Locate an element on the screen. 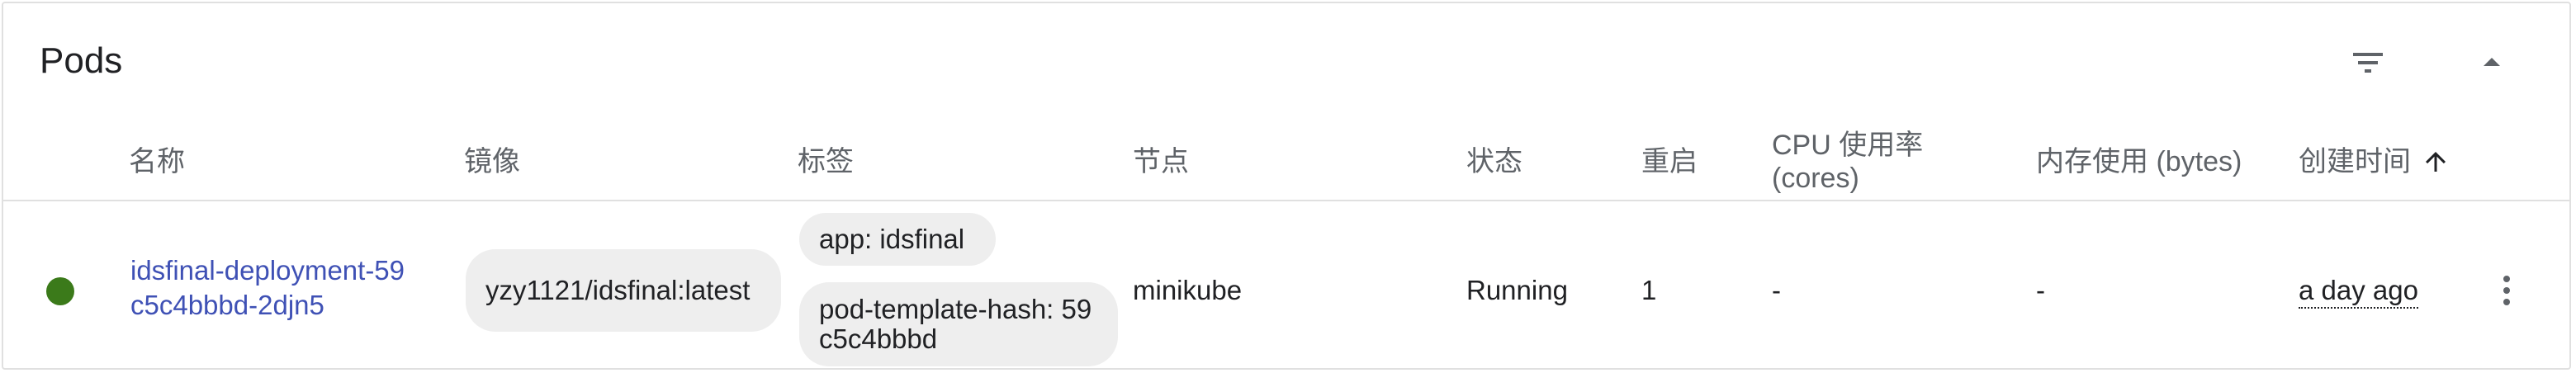 Image resolution: width=2576 pixels, height=373 pixels. column-header-cpu: CPU 使用率 (cores) is located at coordinates (1848, 162).